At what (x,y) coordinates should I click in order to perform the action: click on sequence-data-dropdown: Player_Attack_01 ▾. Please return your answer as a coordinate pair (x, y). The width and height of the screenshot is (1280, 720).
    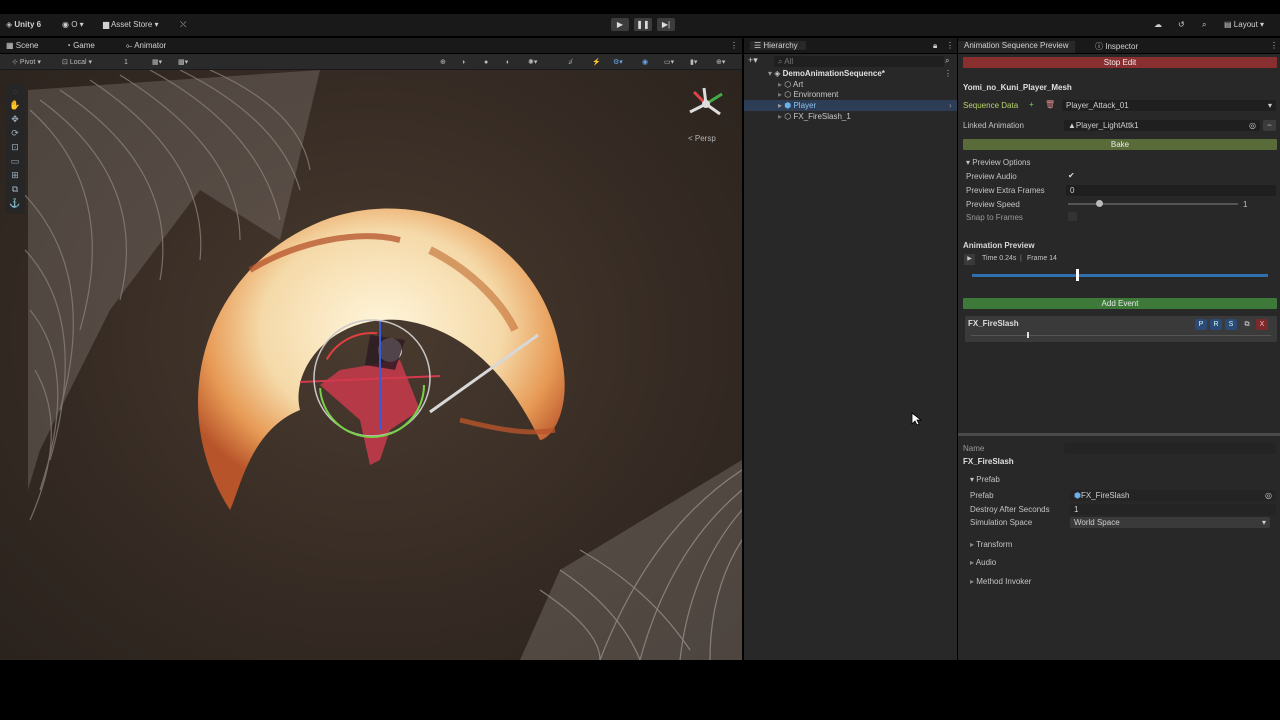
    Looking at the image, I should click on (1169, 105).